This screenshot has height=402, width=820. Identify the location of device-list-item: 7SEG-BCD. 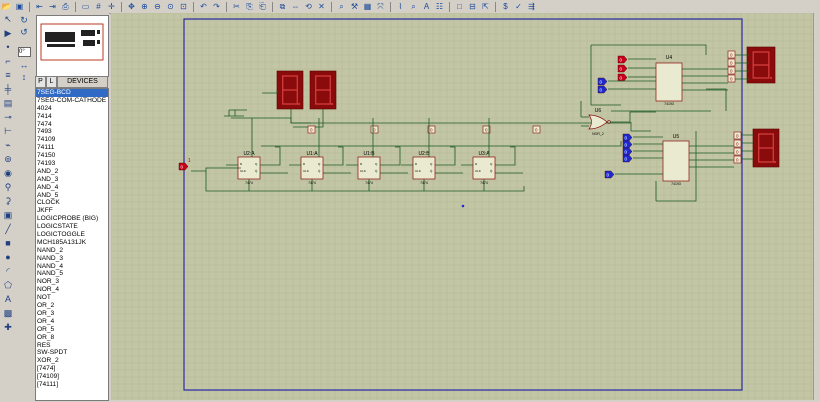
(72, 93).